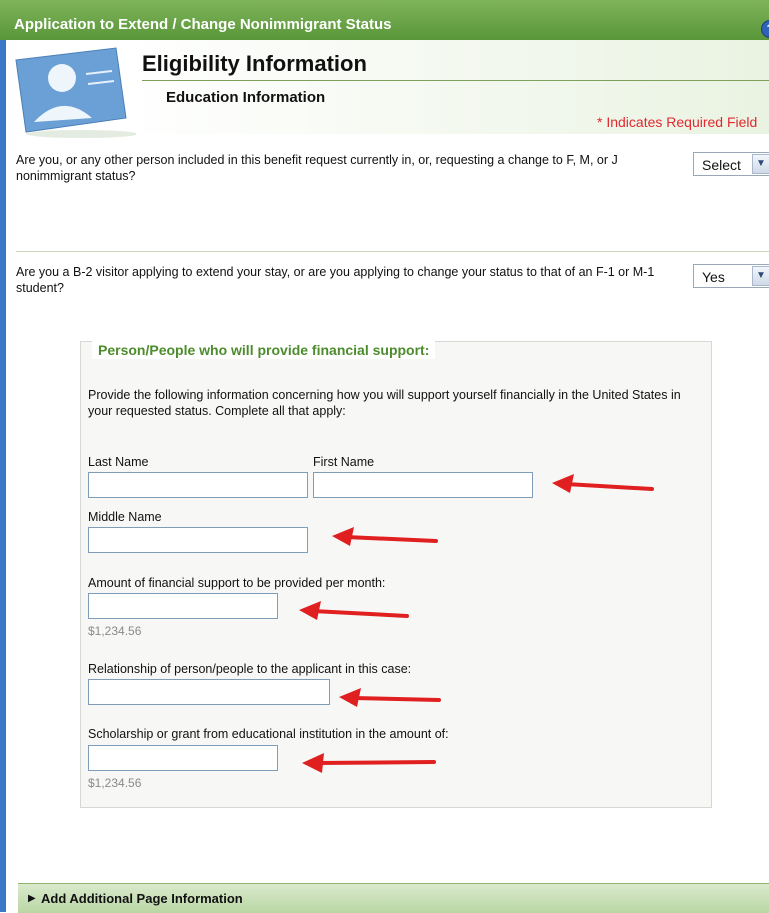 The height and width of the screenshot is (913, 769). Describe the element at coordinates (765, 29) in the screenshot. I see `help-icon: ?` at that location.